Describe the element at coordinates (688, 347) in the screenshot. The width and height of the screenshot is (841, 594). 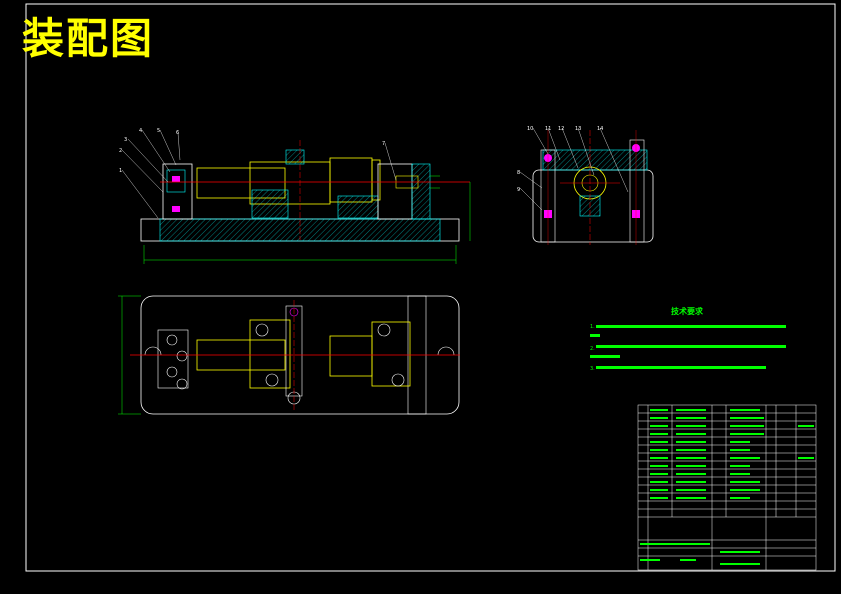
I see `tech-requirement-text-lines` at that location.